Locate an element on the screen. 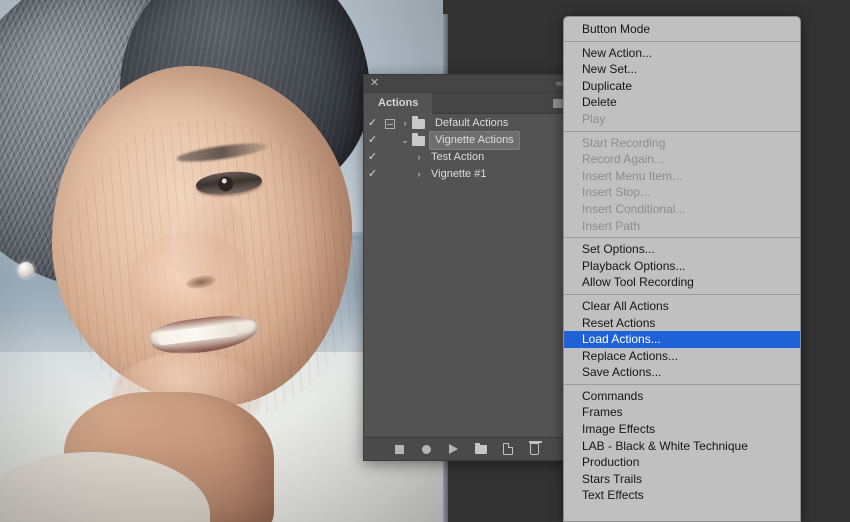 The width and height of the screenshot is (850, 522). menu-item: Commands is located at coordinates (682, 396).